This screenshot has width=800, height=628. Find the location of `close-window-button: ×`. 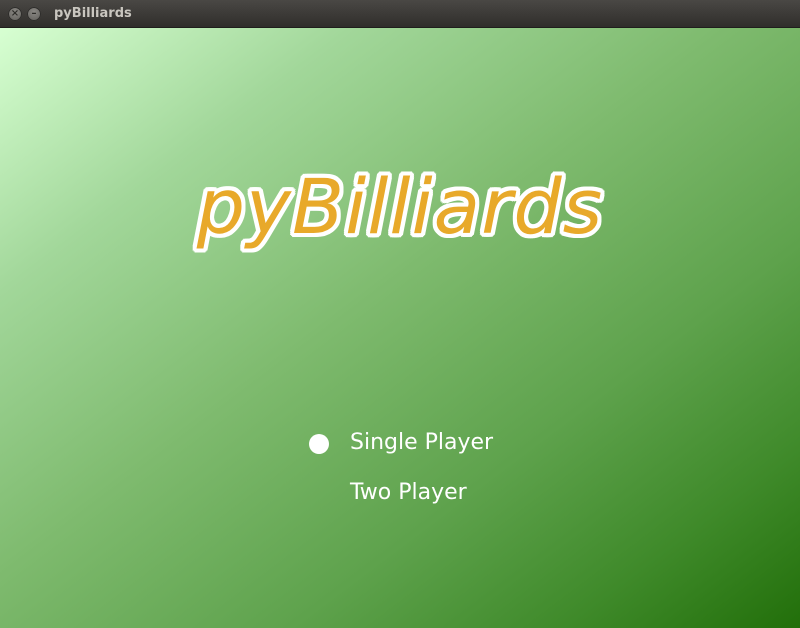

close-window-button: × is located at coordinates (15, 14).